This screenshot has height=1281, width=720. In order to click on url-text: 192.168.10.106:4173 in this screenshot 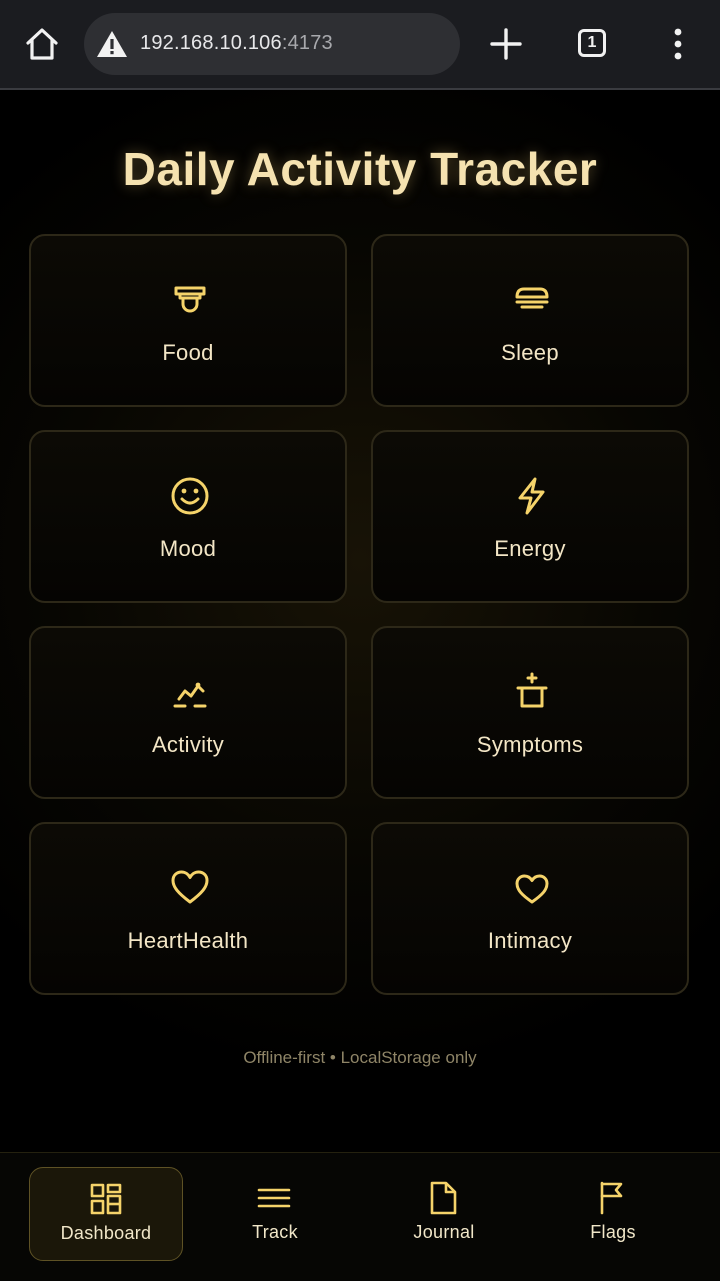, I will do `click(236, 43)`.